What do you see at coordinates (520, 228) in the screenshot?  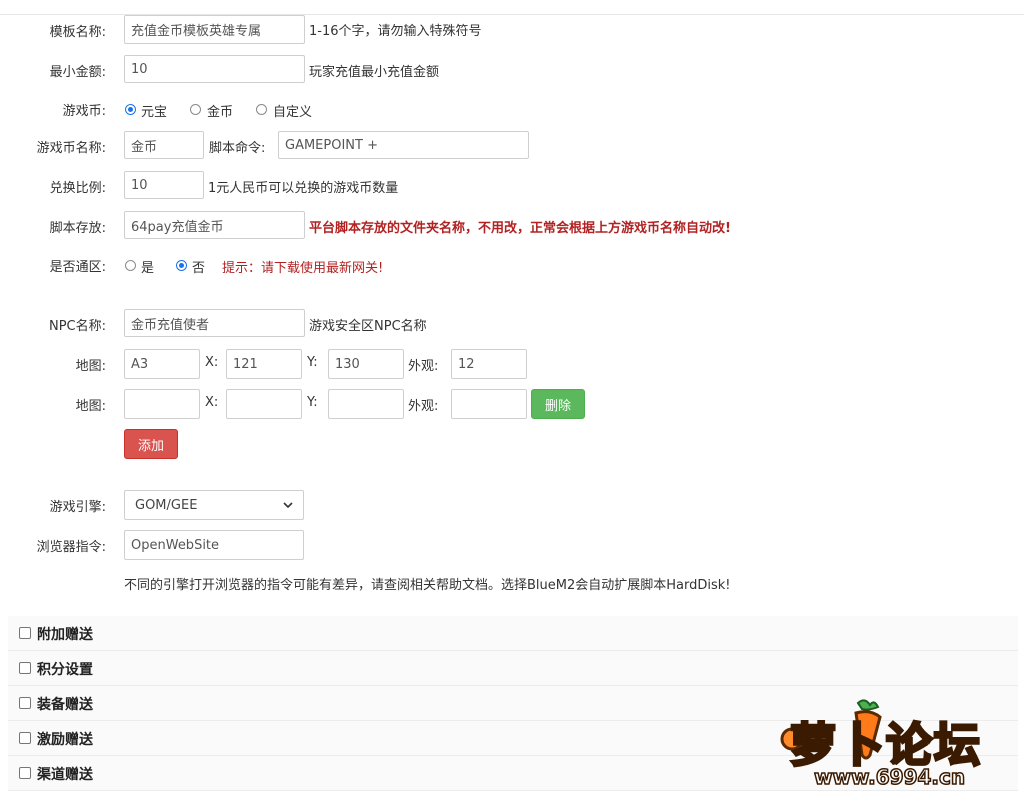 I see `script-store-hint: 平台脚本存放的文件夹名称，不用改，正常会根据上方游戏币名称自动改!` at bounding box center [520, 228].